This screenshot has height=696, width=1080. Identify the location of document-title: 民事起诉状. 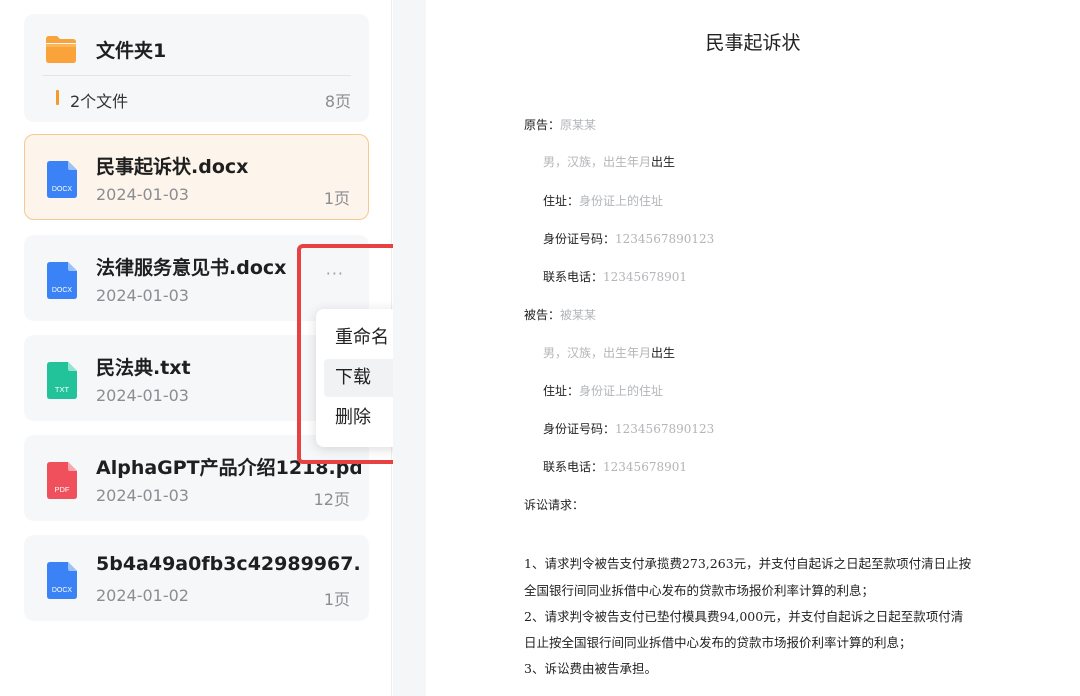
(753, 43).